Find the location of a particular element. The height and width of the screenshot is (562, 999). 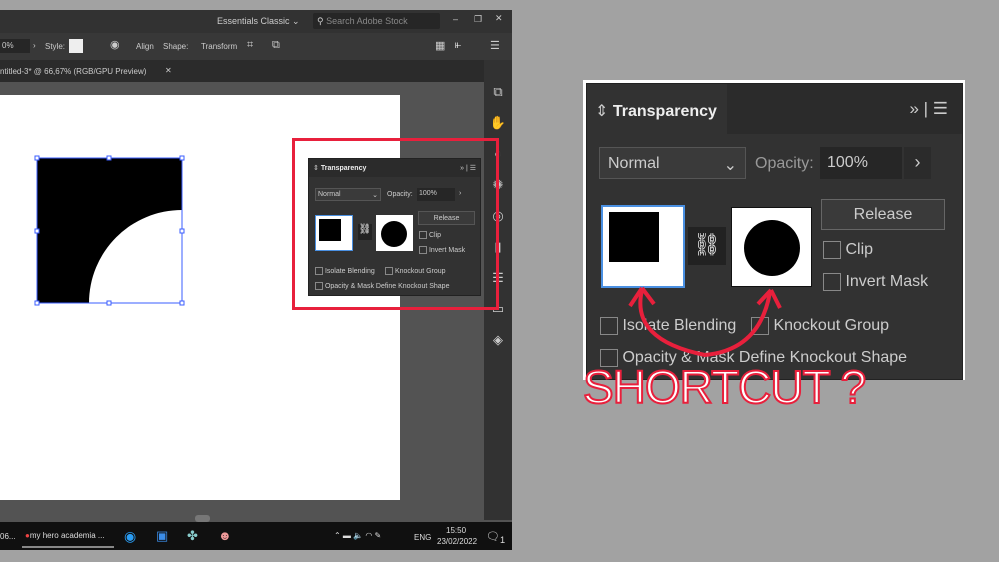

minimize-button: – is located at coordinates (455, 19).